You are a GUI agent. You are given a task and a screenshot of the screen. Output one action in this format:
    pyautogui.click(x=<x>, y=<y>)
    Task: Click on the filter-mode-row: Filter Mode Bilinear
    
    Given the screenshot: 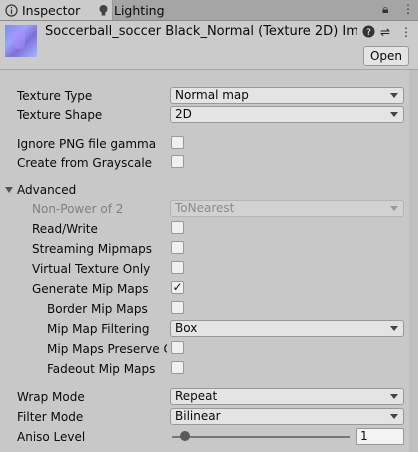 What is the action you would take?
    pyautogui.click(x=209, y=417)
    